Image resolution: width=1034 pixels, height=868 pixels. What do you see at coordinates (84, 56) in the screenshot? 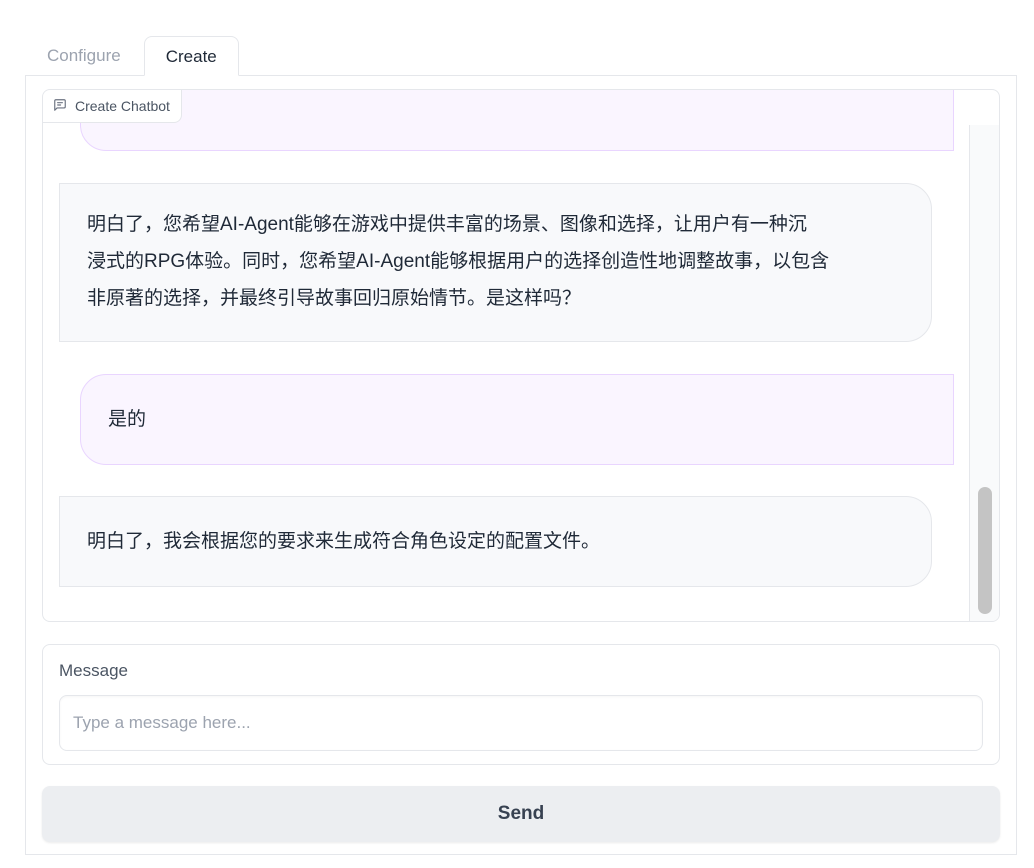
I see `tab-configure: Configure` at bounding box center [84, 56].